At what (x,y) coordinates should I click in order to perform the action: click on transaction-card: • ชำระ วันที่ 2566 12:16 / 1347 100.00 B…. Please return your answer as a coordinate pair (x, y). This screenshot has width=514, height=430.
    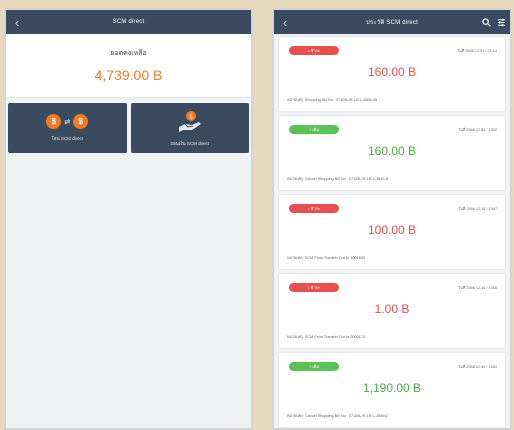
    Looking at the image, I should click on (392, 232).